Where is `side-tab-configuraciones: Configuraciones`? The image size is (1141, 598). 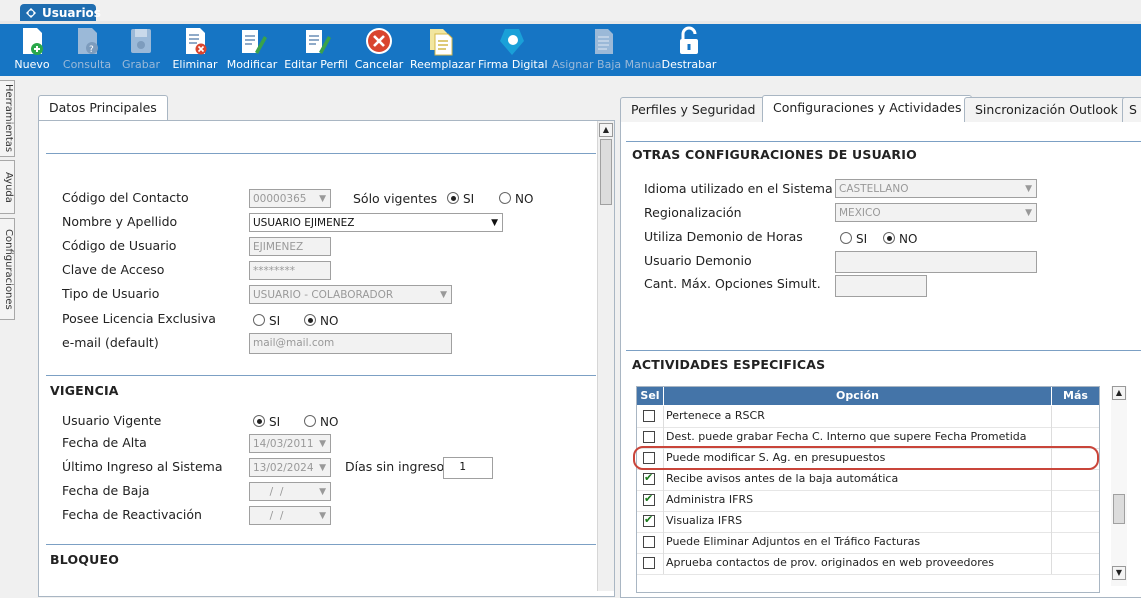
side-tab-configuraciones: Configuraciones is located at coordinates (7, 269).